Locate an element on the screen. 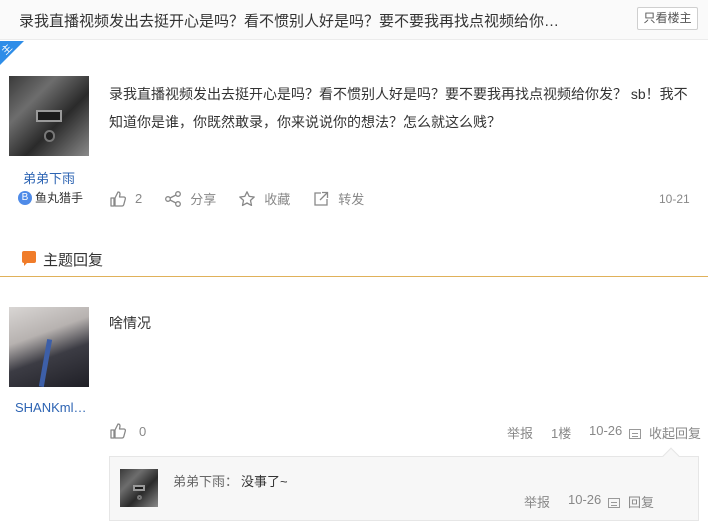 The height and width of the screenshot is (521, 708). sub-reply-report-link: 举报 is located at coordinates (537, 501).